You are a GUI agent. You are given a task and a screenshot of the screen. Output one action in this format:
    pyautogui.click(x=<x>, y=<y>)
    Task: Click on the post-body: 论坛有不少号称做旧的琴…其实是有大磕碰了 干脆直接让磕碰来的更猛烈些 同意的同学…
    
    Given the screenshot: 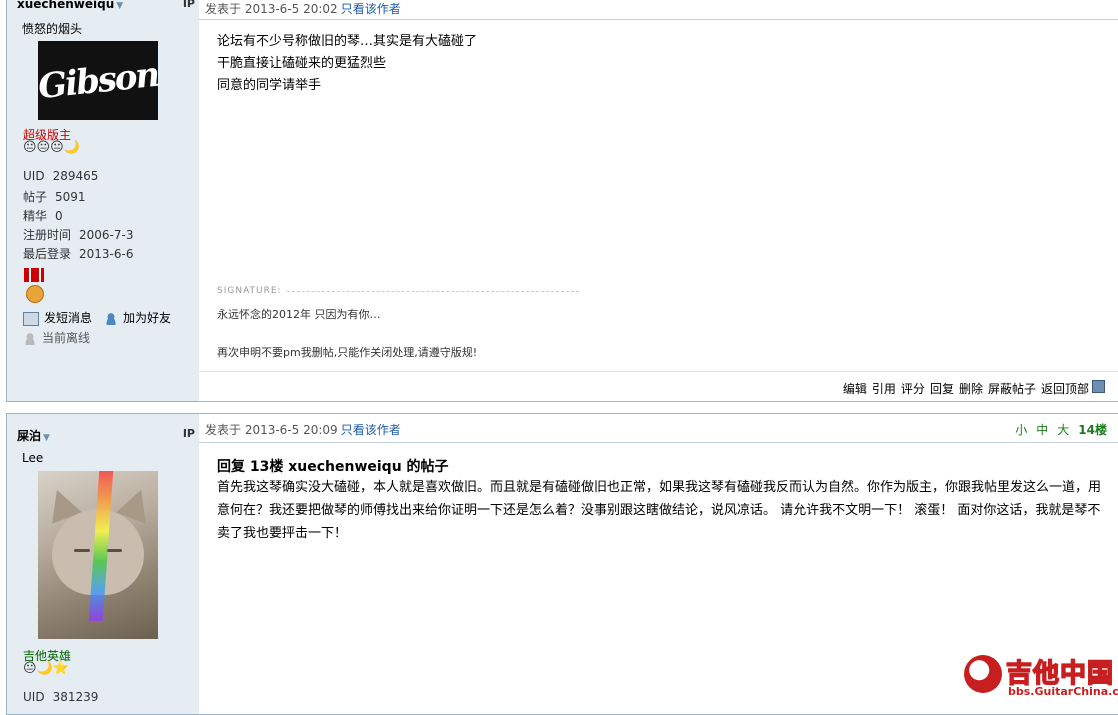 What is the action you would take?
    pyautogui.click(x=347, y=64)
    